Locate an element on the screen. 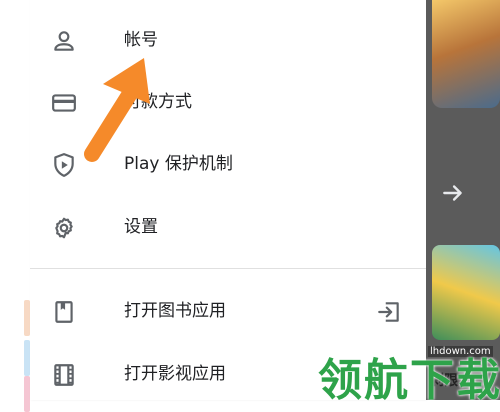  menu-item-account: 帐号 is located at coordinates (228, 40).